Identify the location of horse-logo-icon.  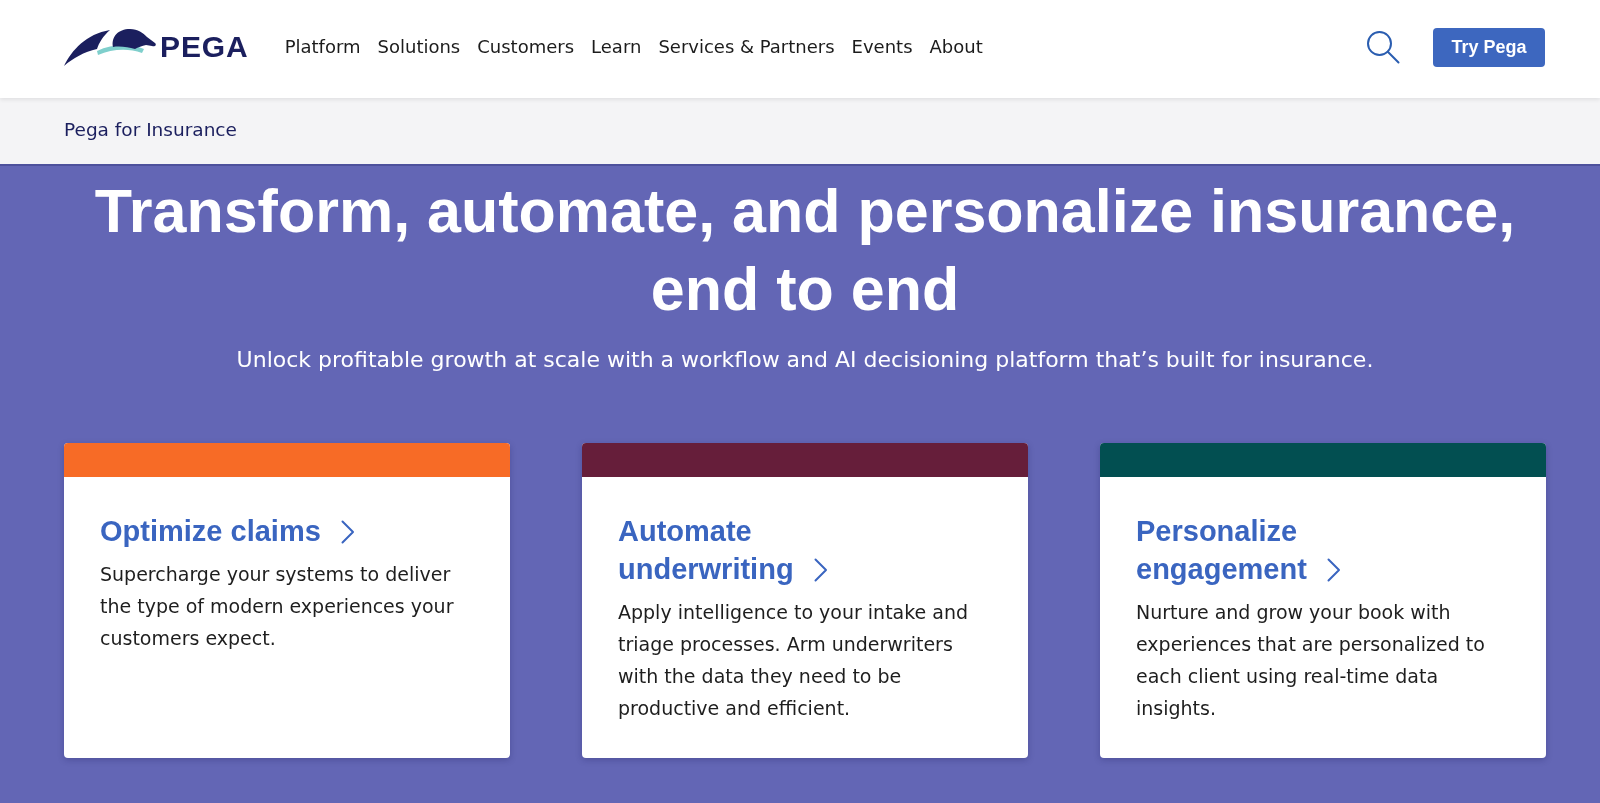
(110, 47).